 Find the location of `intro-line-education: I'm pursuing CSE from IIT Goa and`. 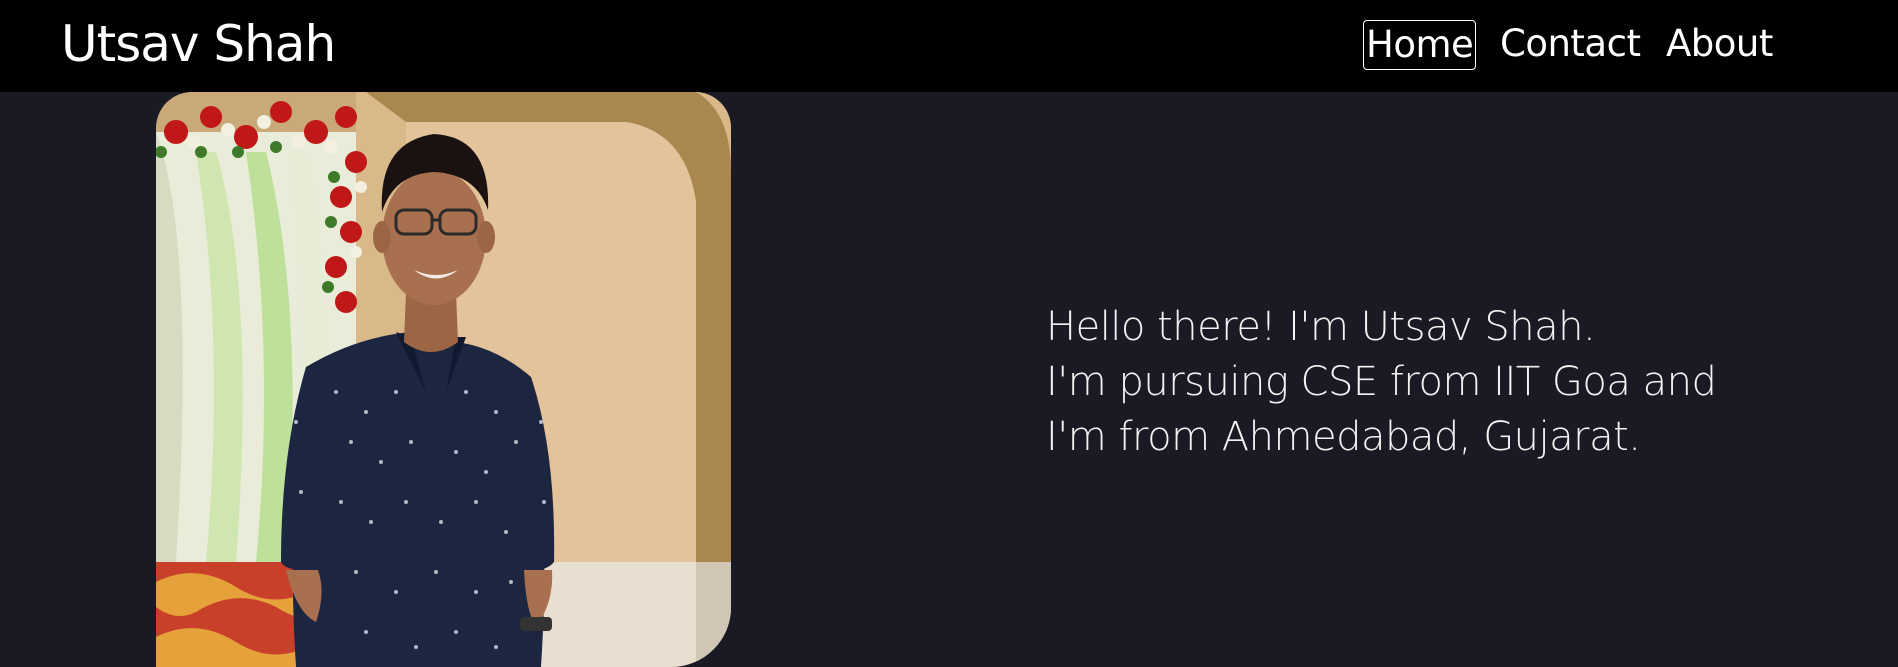

intro-line-education: I'm pursuing CSE from IIT Goa and is located at coordinates (1381, 382).